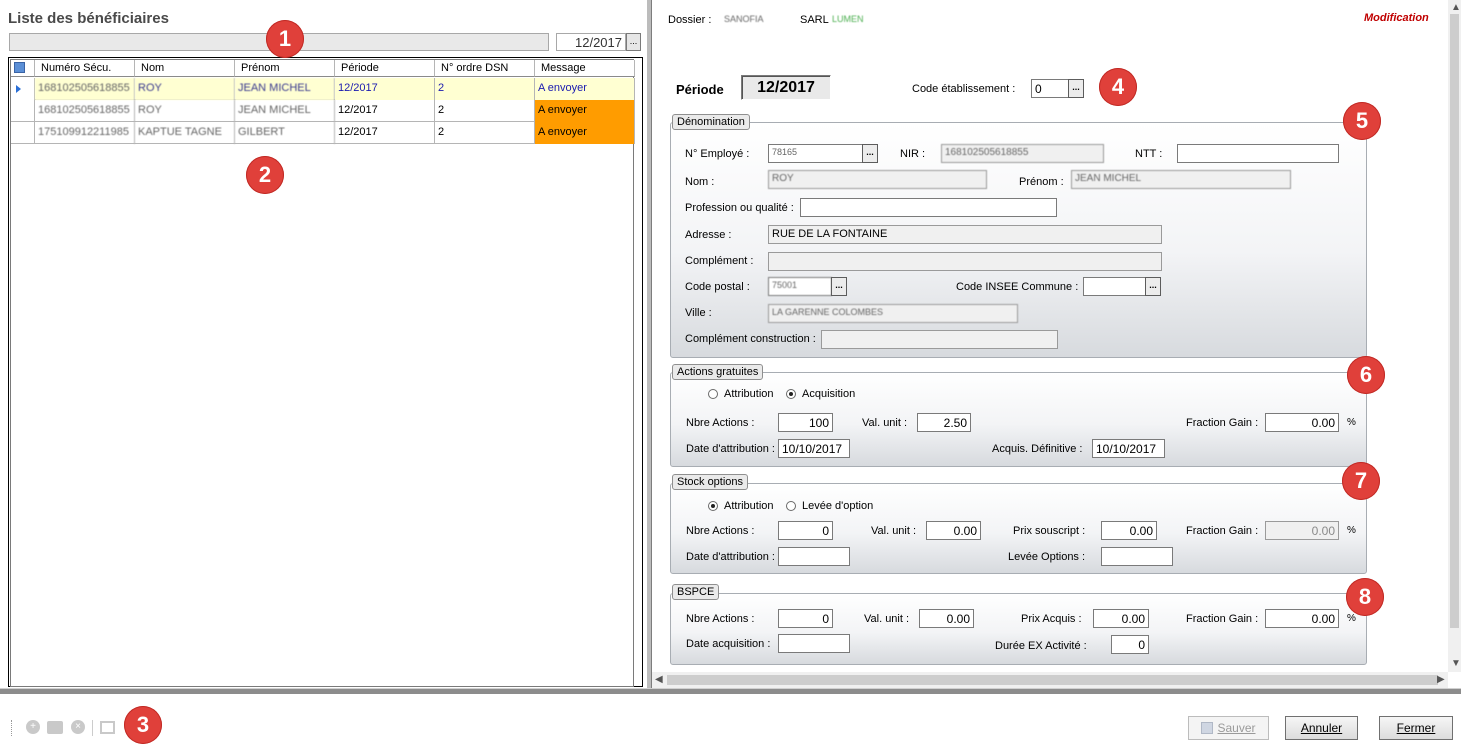  What do you see at coordinates (720, 531) in the screenshot?
I see `stock-nbre-label: Nbre Actions :` at bounding box center [720, 531].